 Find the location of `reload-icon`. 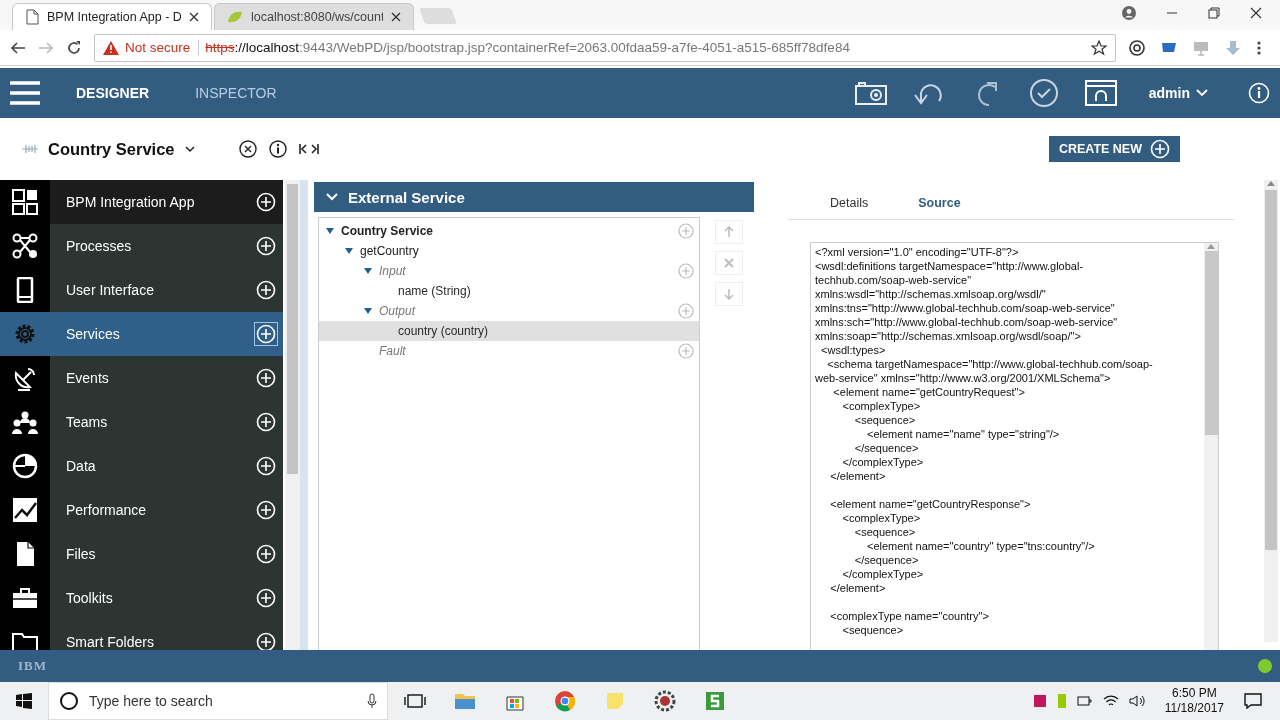

reload-icon is located at coordinates (74, 47).